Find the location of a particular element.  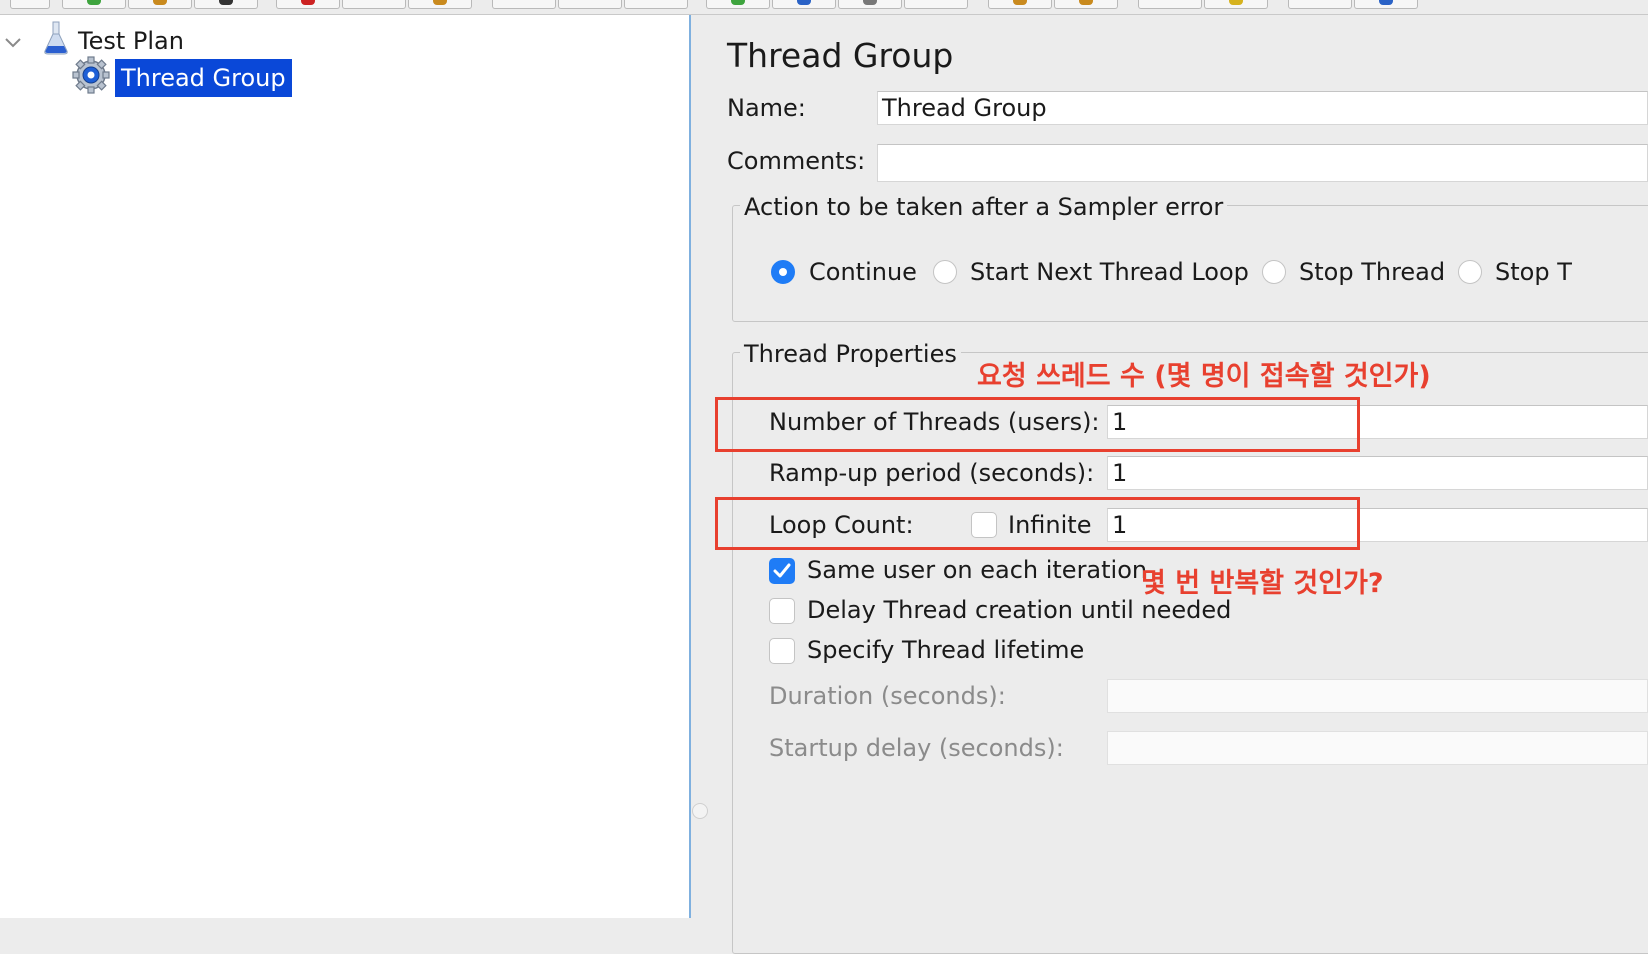

tree-item-label: Thread Group is located at coordinates (203, 78).